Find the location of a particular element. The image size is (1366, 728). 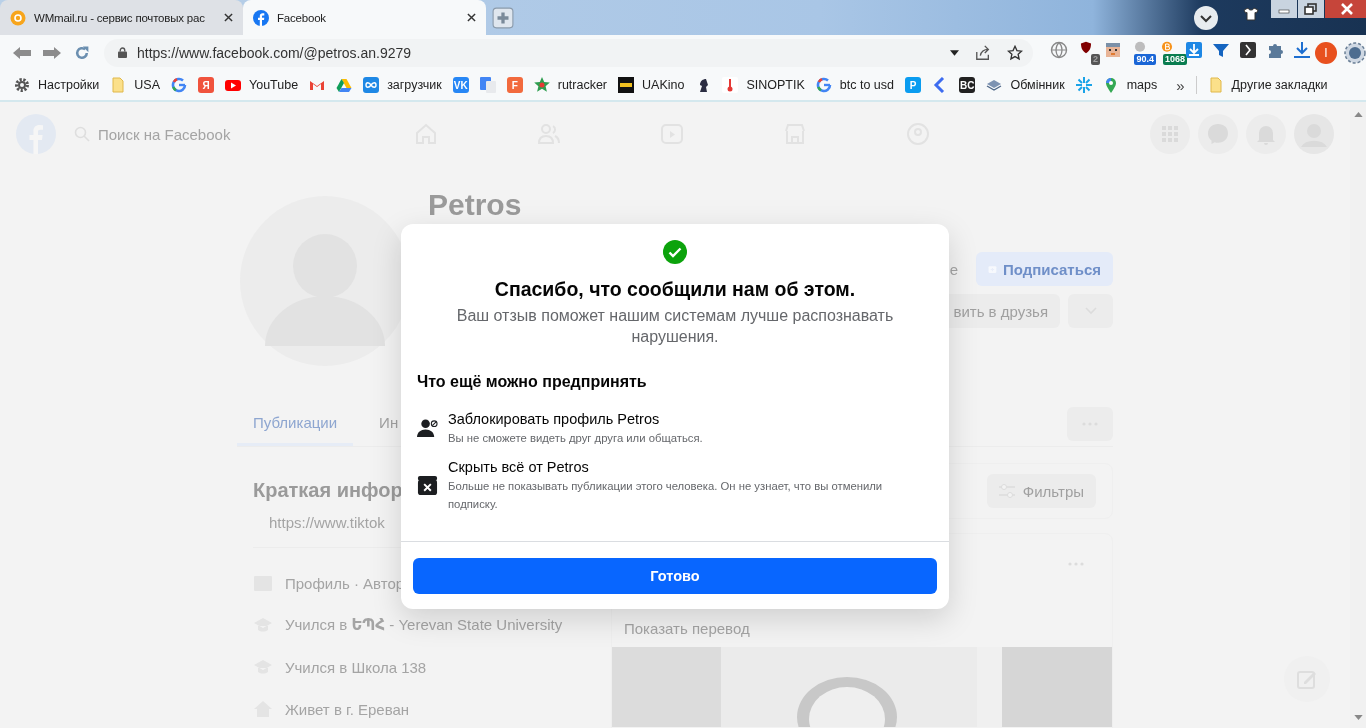

intro-detail: Учился в Школа 138 is located at coordinates (356, 667).